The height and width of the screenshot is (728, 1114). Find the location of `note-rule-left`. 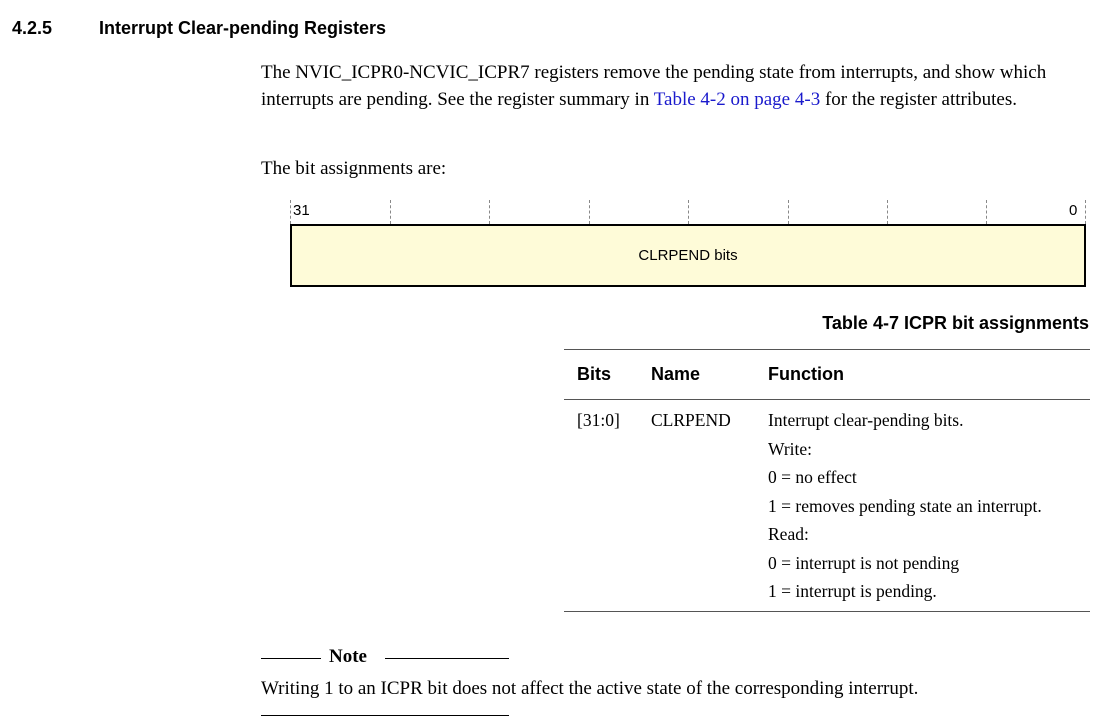

note-rule-left is located at coordinates (291, 658).